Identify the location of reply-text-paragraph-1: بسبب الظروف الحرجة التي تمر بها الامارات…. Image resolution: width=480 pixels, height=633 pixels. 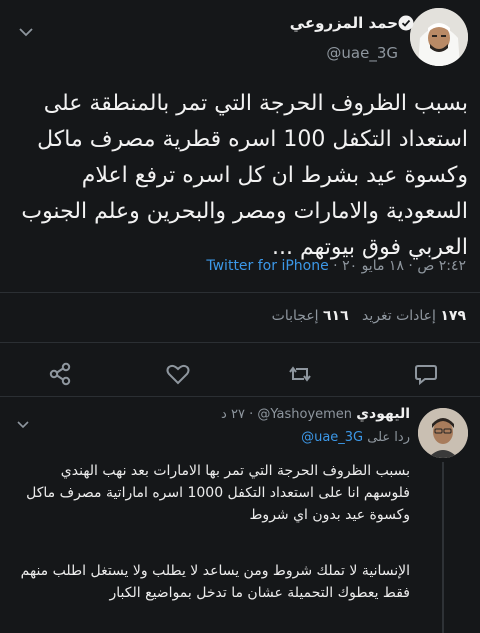
(218, 493).